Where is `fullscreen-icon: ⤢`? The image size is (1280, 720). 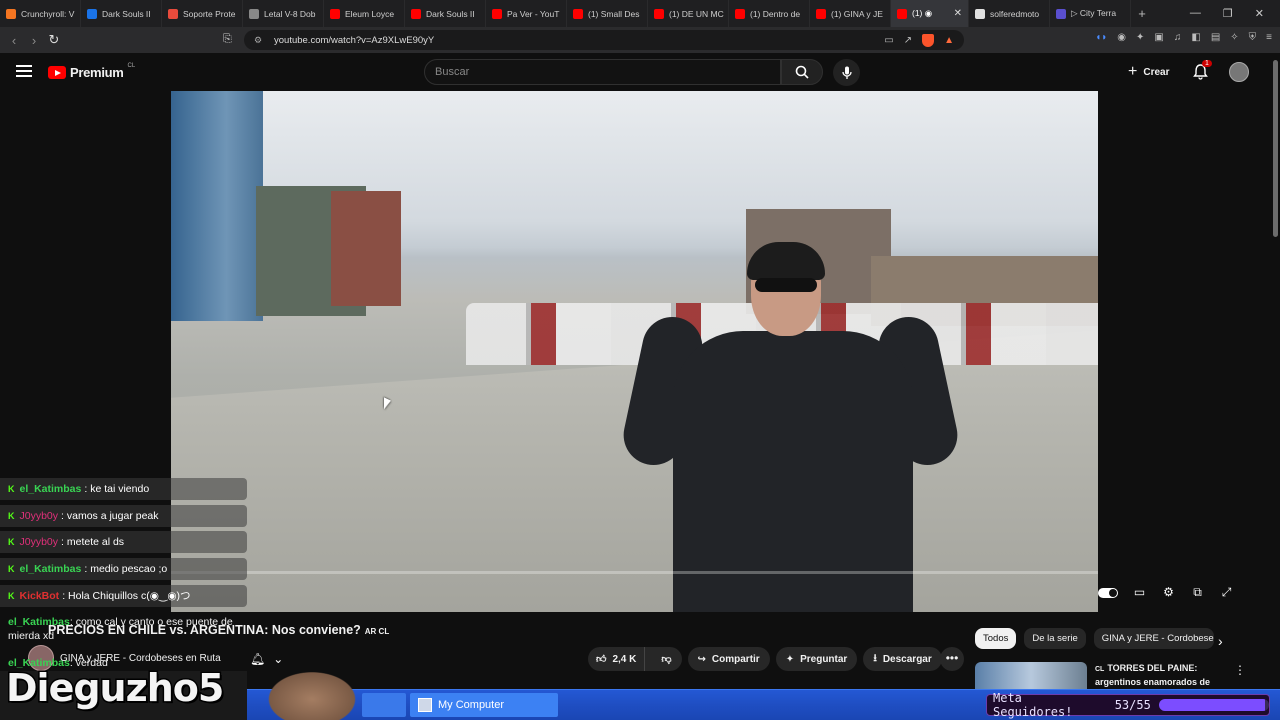
fullscreen-icon: ⤢ is located at coordinates (1226, 592).